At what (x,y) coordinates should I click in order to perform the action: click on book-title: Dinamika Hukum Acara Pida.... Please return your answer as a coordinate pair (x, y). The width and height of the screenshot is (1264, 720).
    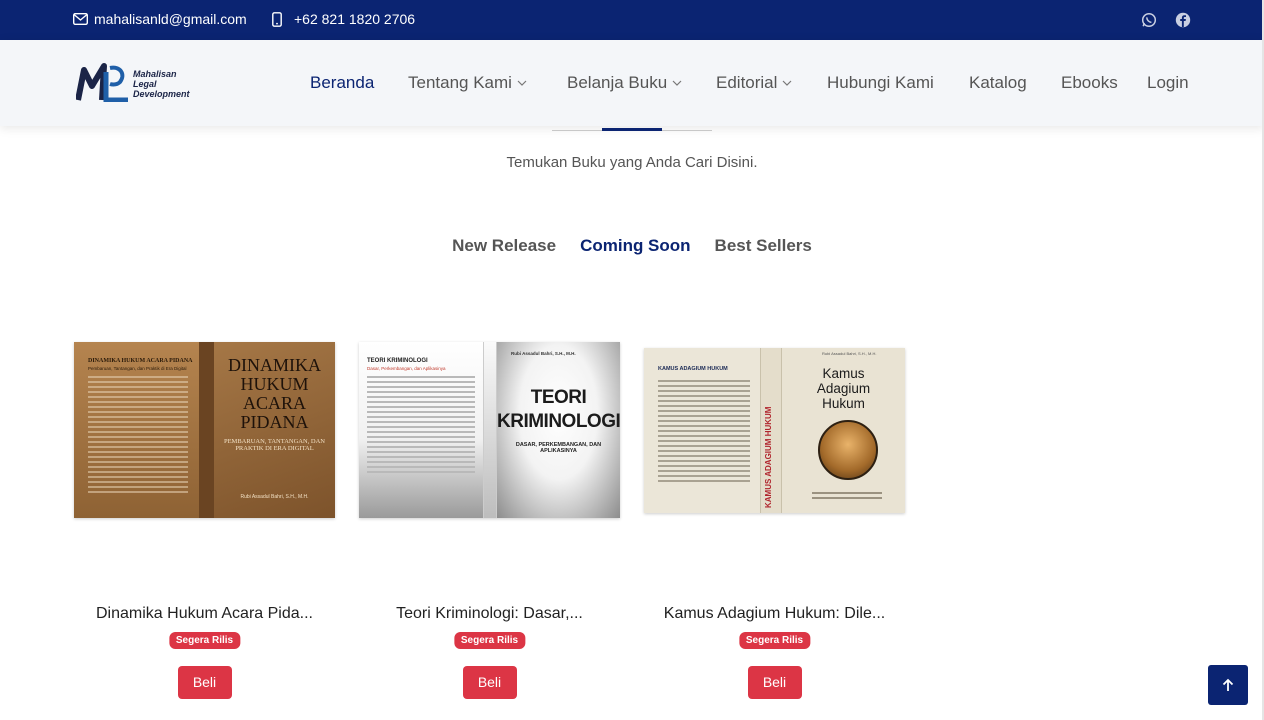
    Looking at the image, I should click on (204, 614).